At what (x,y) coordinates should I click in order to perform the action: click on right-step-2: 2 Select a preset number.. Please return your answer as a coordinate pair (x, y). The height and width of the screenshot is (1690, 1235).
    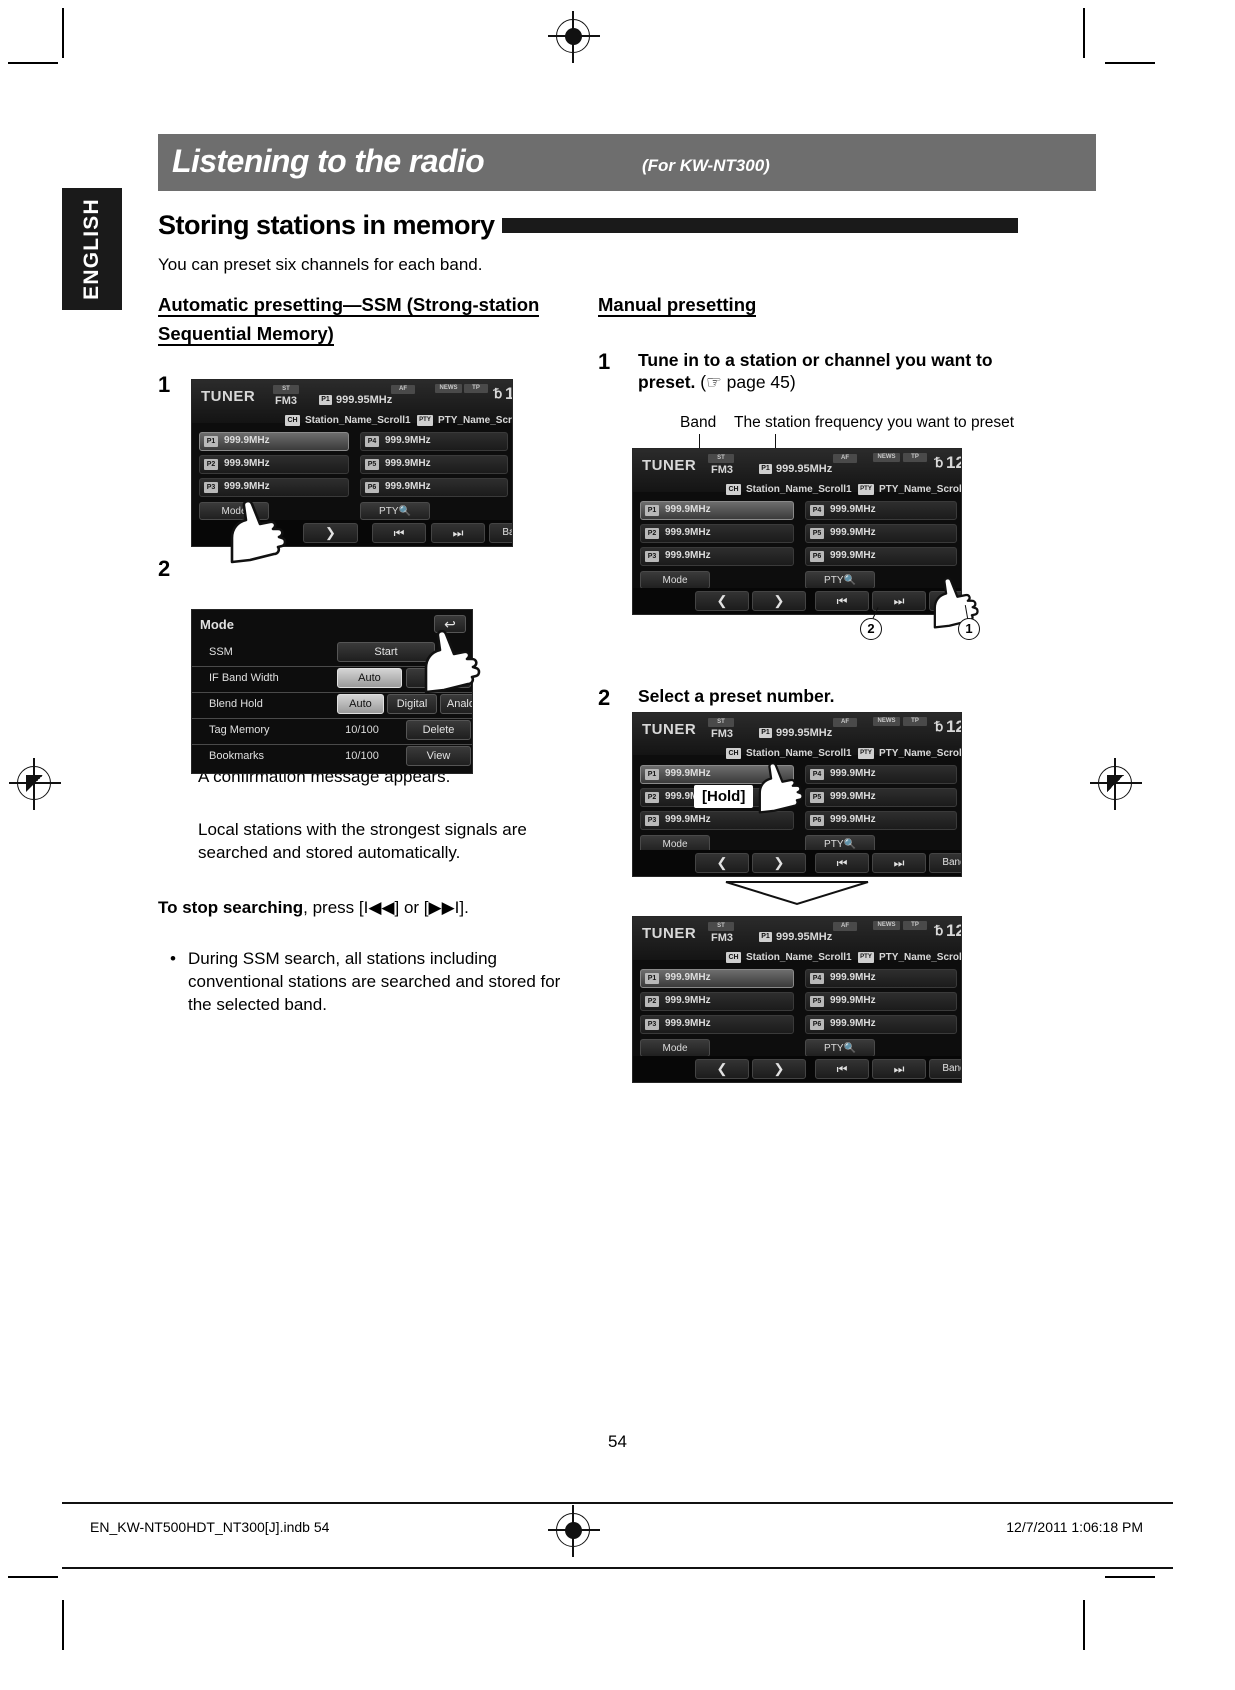
    Looking at the image, I should click on (808, 698).